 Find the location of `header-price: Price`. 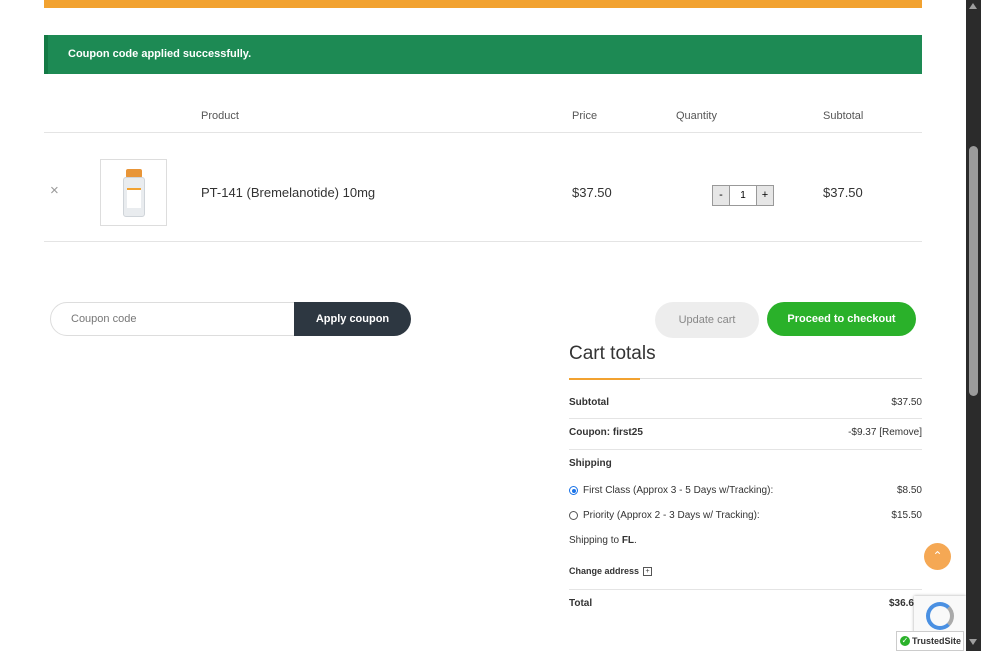

header-price: Price is located at coordinates (585, 116).